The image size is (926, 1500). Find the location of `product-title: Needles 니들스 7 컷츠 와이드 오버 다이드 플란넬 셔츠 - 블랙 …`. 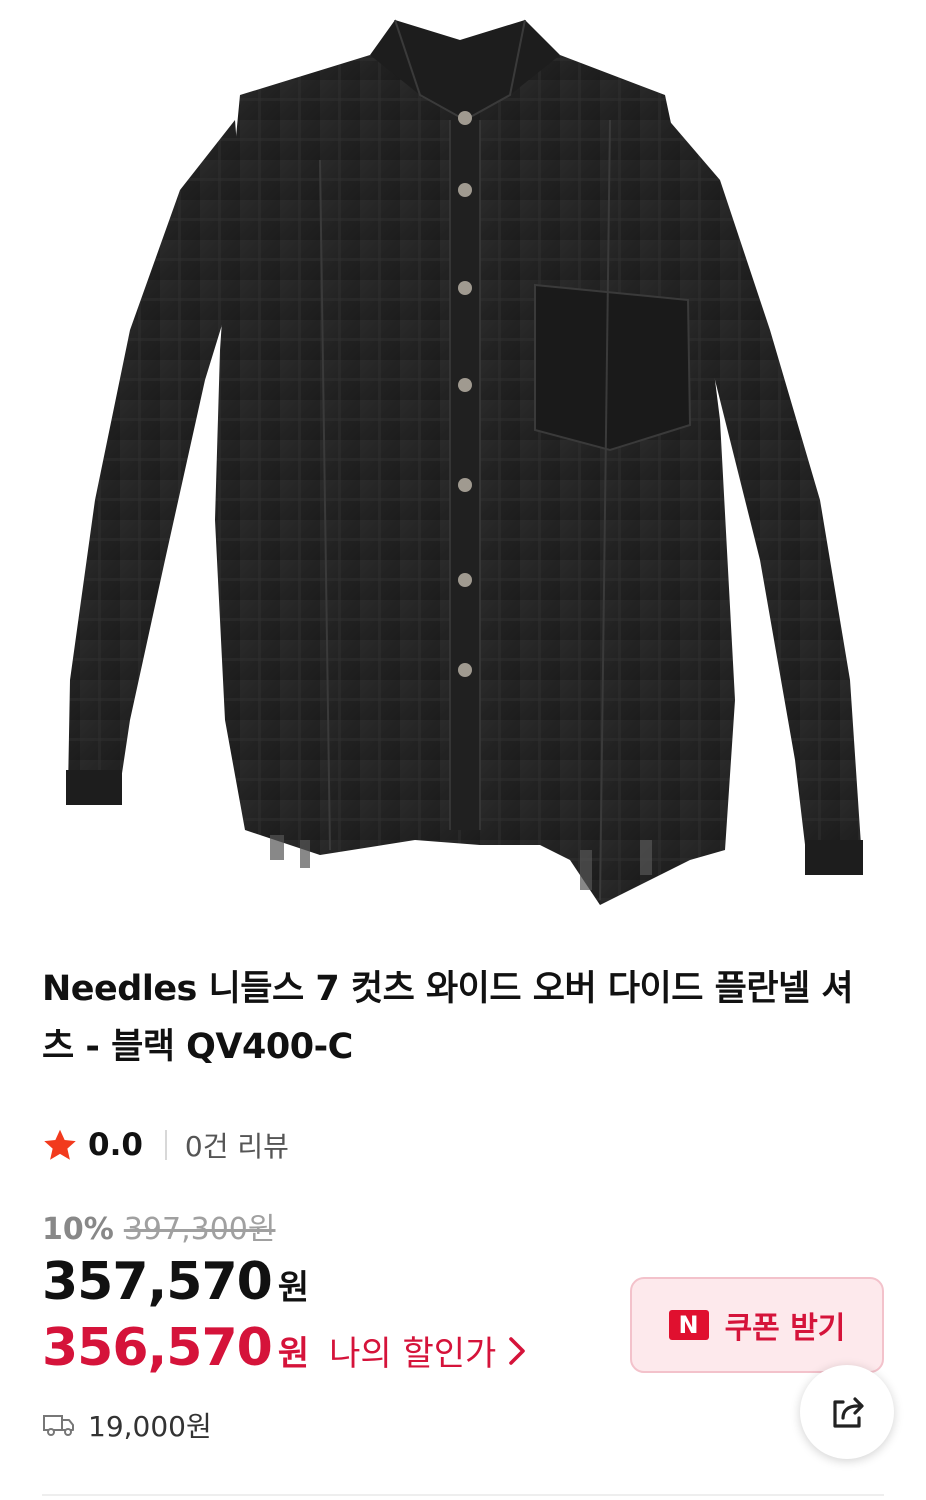

product-title: Needles 니들스 7 컷츠 와이드 오버 다이드 플란넬 셔츠 - 블랙 … is located at coordinates (448, 1018).